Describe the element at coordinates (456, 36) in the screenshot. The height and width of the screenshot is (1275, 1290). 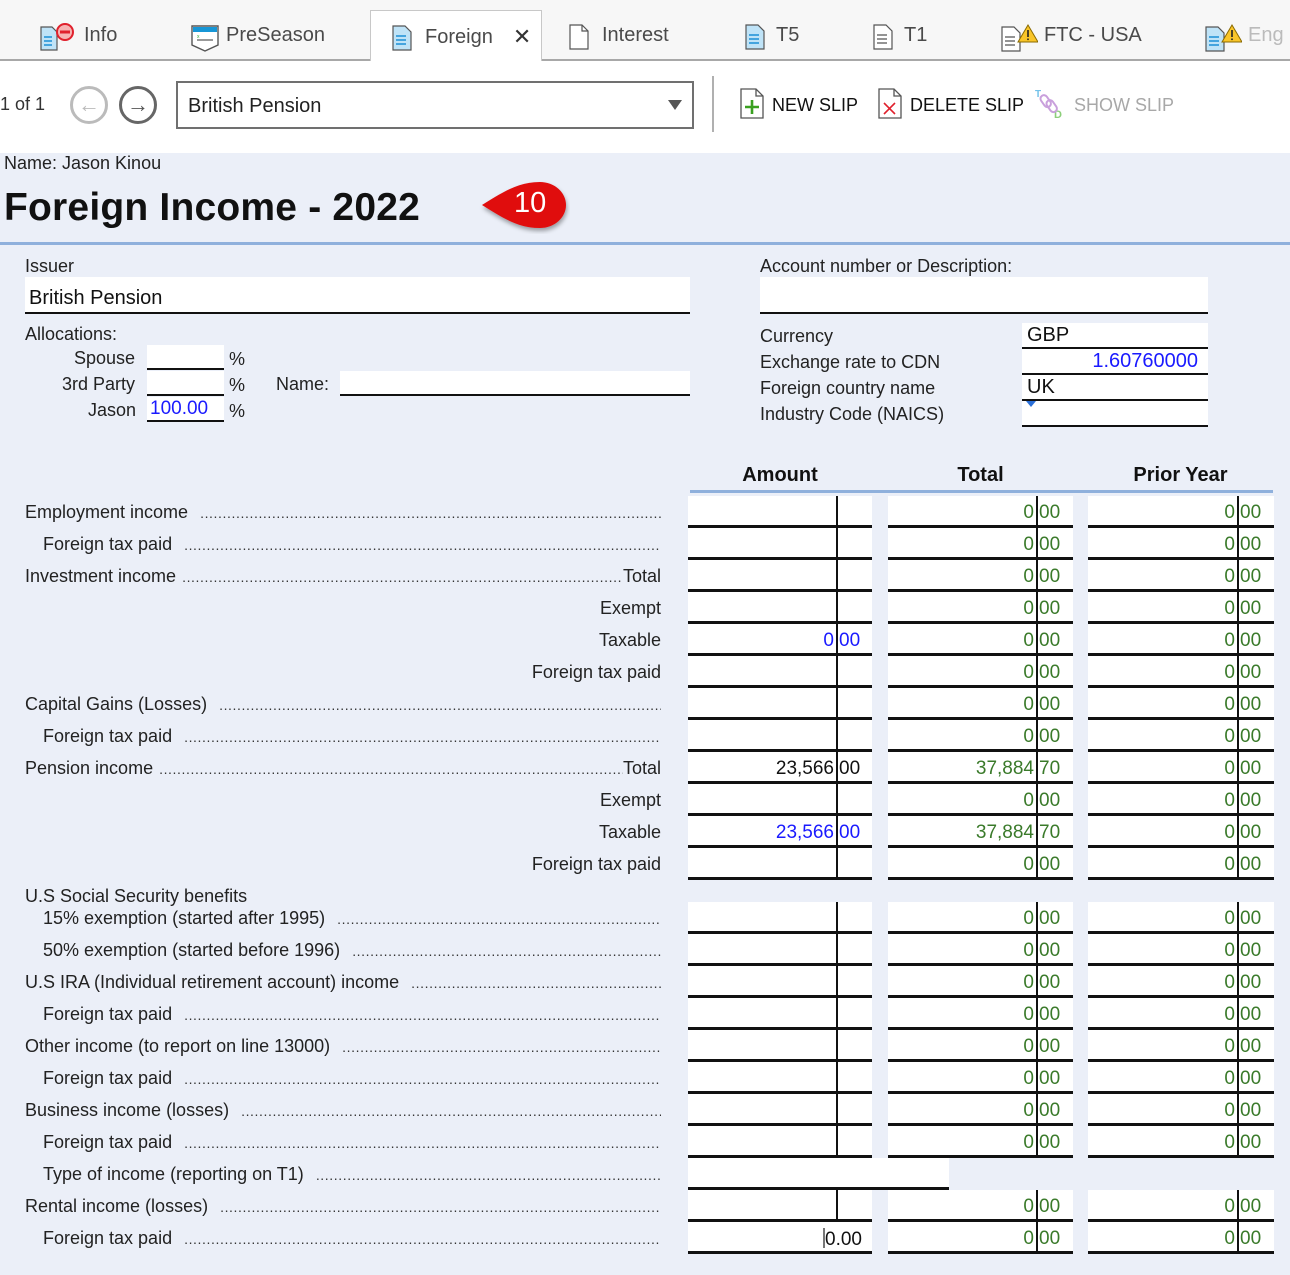
I see `tab-foreign: Foreign ✕` at that location.